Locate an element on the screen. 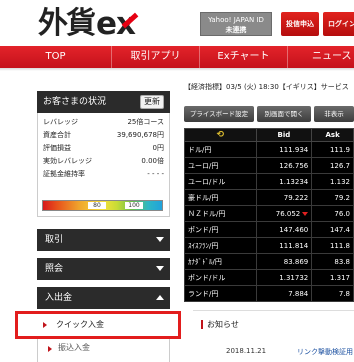 Image resolution: width=354 pixels, height=362 pixels. chevron-up-icon is located at coordinates (160, 297).